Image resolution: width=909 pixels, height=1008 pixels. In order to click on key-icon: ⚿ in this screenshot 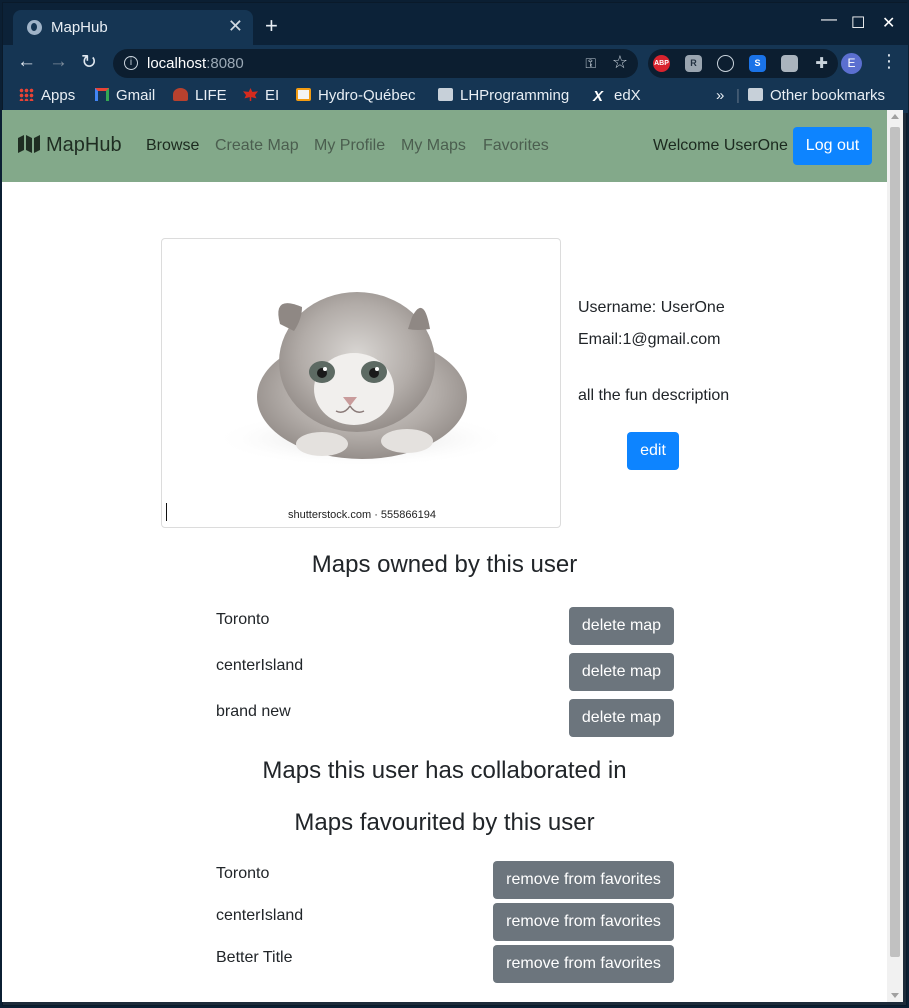, I will do `click(590, 63)`.